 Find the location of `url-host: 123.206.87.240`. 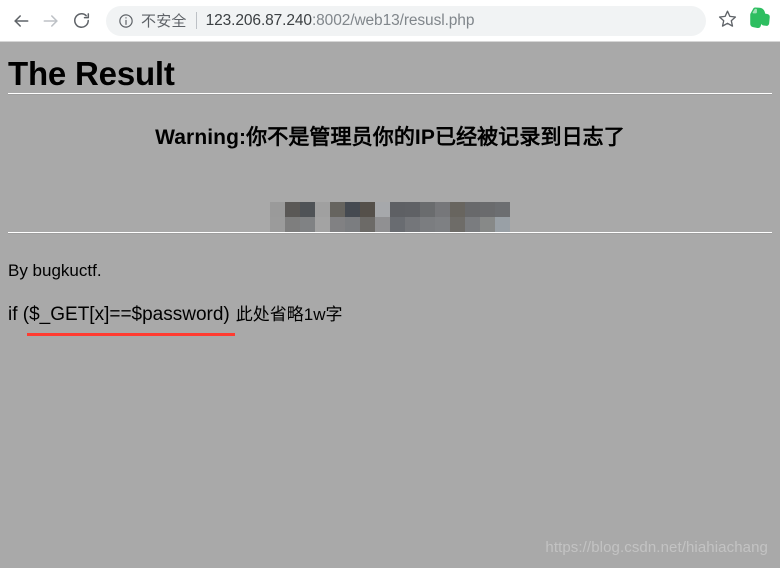

url-host: 123.206.87.240 is located at coordinates (258, 20).